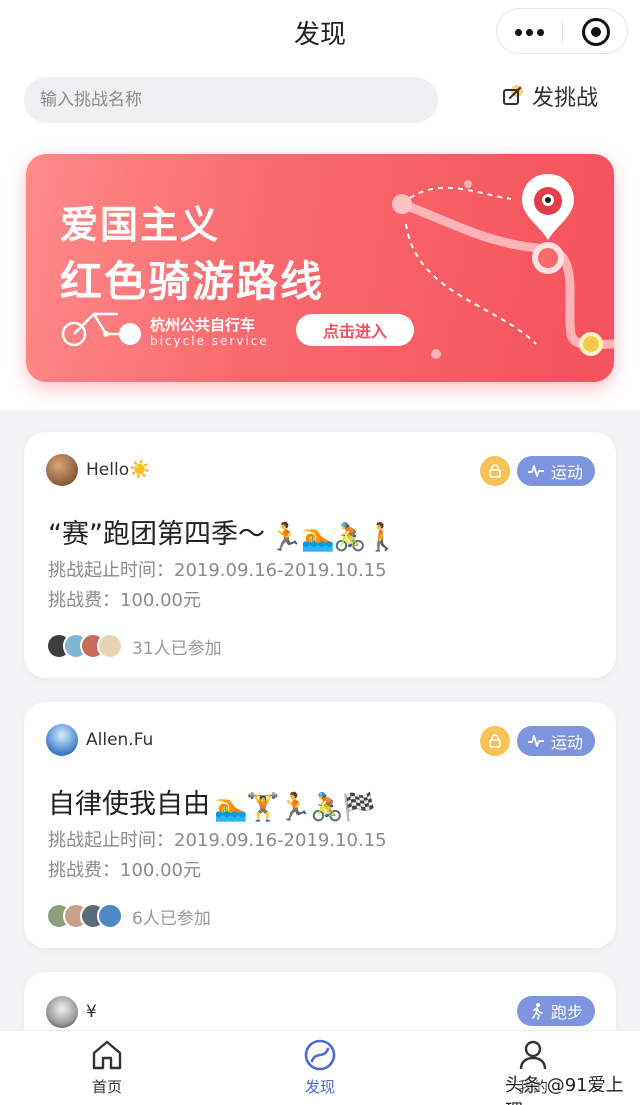 The height and width of the screenshot is (1105, 640). What do you see at coordinates (565, 98) in the screenshot?
I see `launch-challenge-label: 发挑战` at bounding box center [565, 98].